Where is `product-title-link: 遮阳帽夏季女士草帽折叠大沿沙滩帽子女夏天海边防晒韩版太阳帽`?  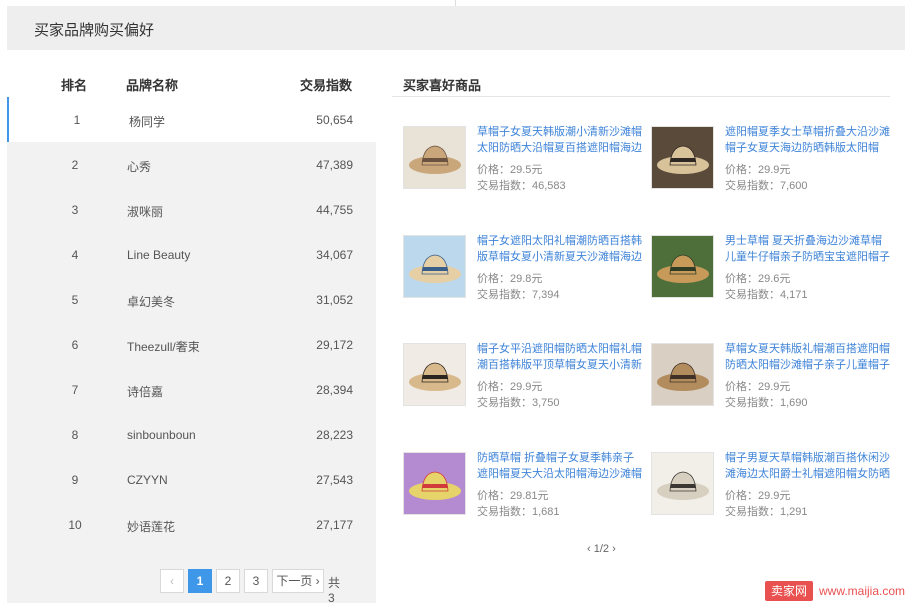 product-title-link: 遮阳帽夏季女士草帽折叠大沿沙滩帽子女夏天海边防晒韩版太阳帽 is located at coordinates (808, 140).